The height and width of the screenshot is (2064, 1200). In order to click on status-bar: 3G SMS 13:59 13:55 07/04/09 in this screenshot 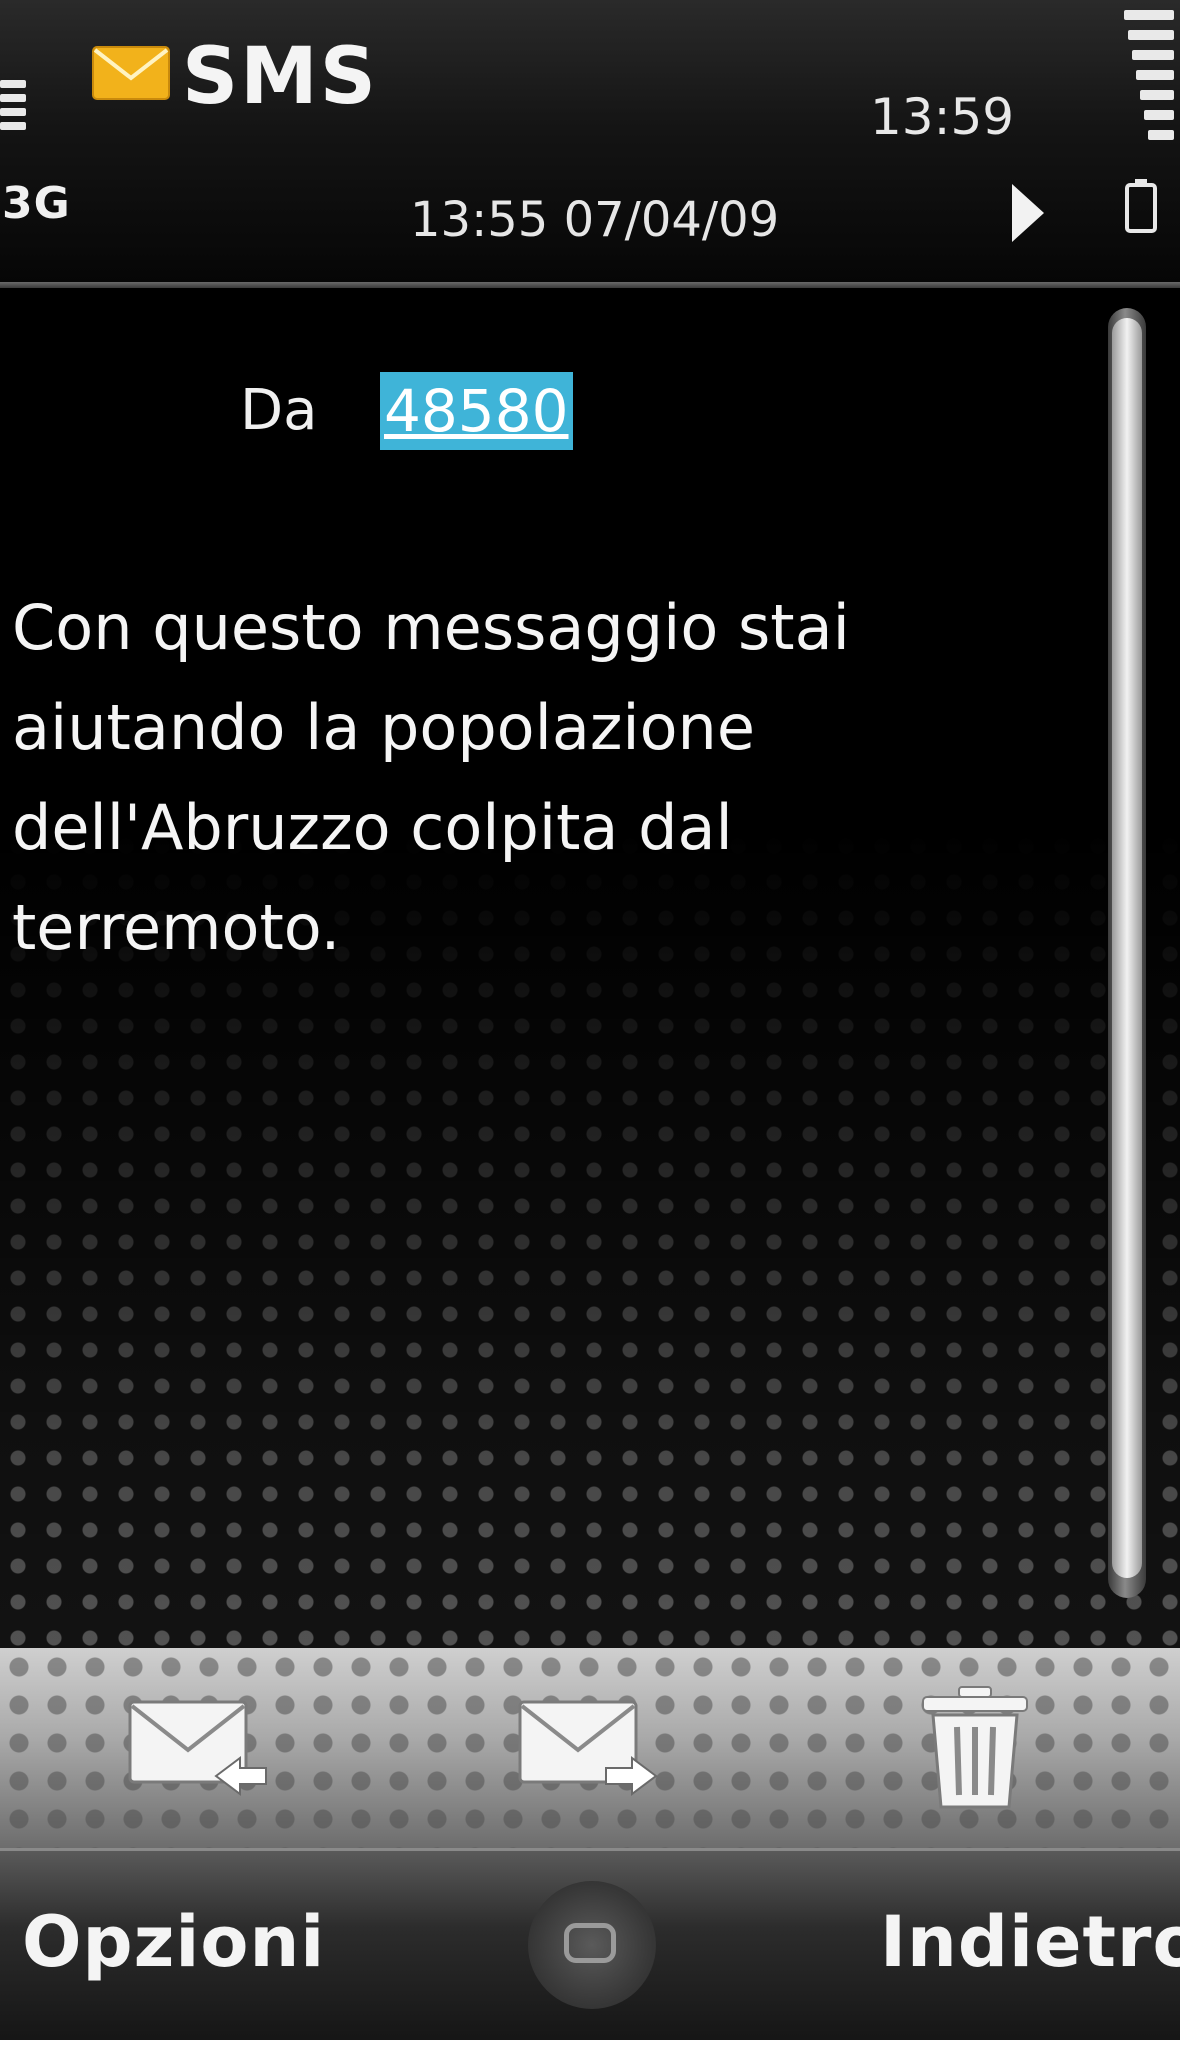, I will do `click(590, 142)`.